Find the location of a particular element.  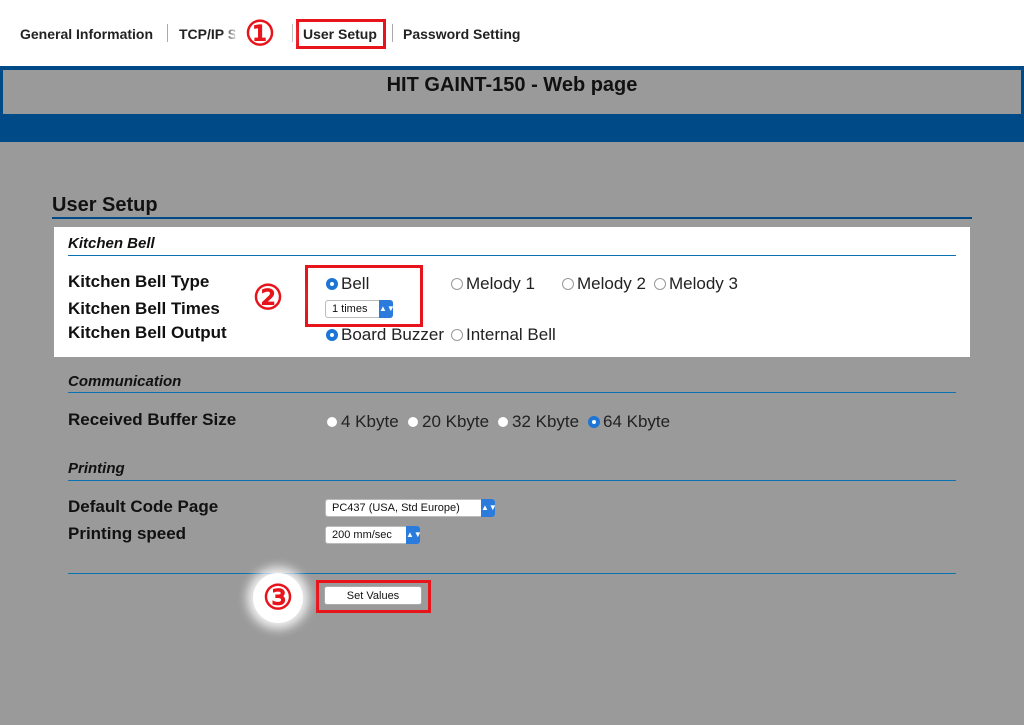

received-buffer-size-label: Received Buffer Size is located at coordinates (152, 419).